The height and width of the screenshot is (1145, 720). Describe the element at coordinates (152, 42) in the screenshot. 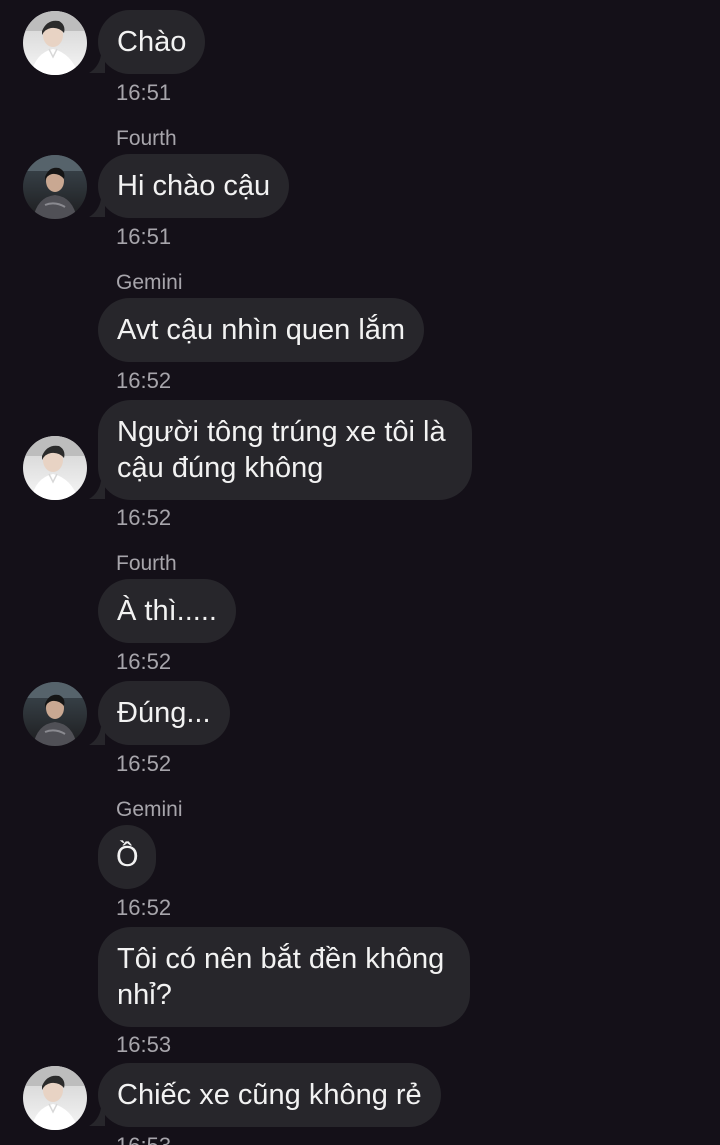

I see `message-bubble: Chào` at that location.